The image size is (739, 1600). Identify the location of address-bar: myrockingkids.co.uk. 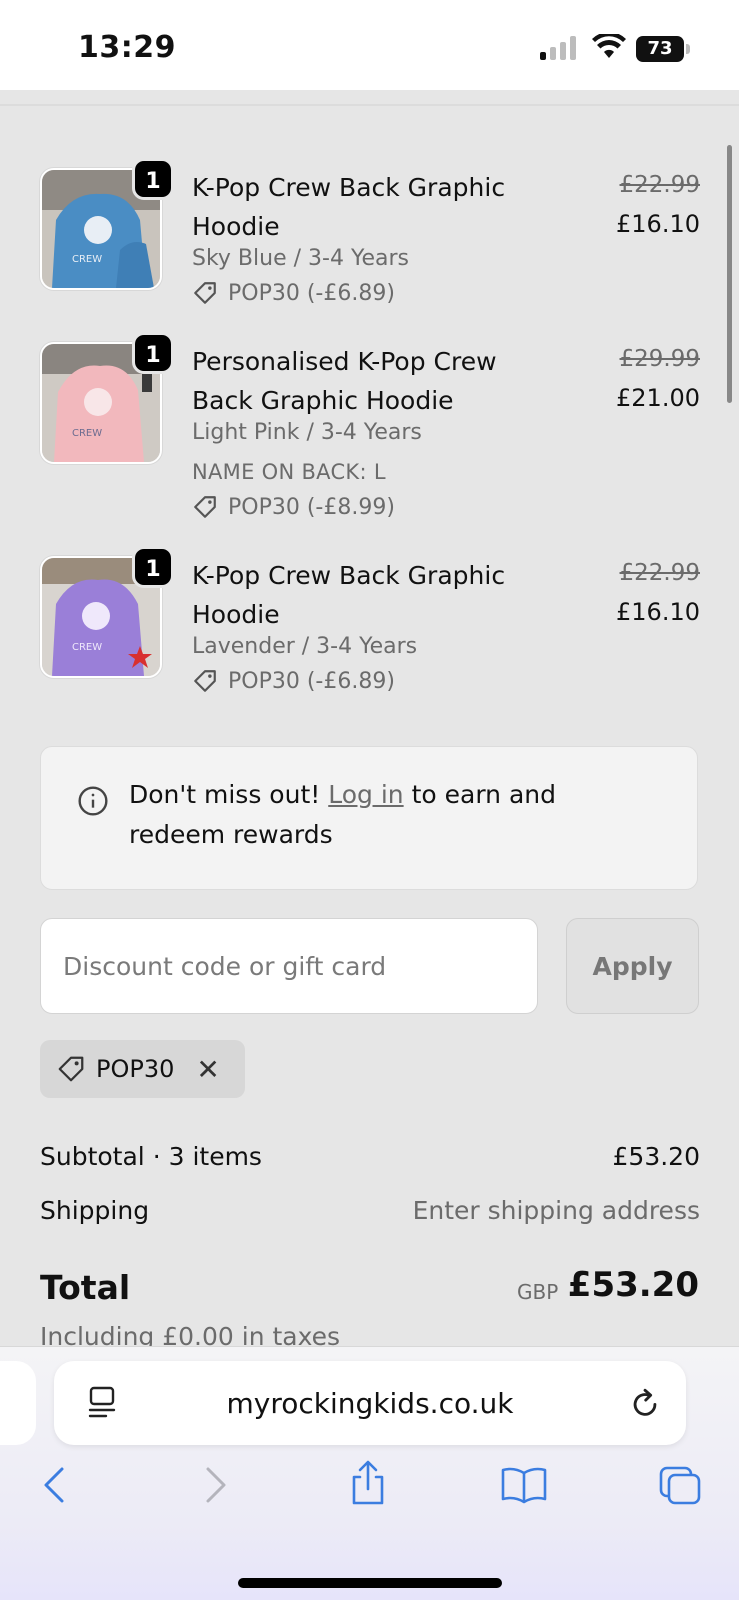
(370, 1403).